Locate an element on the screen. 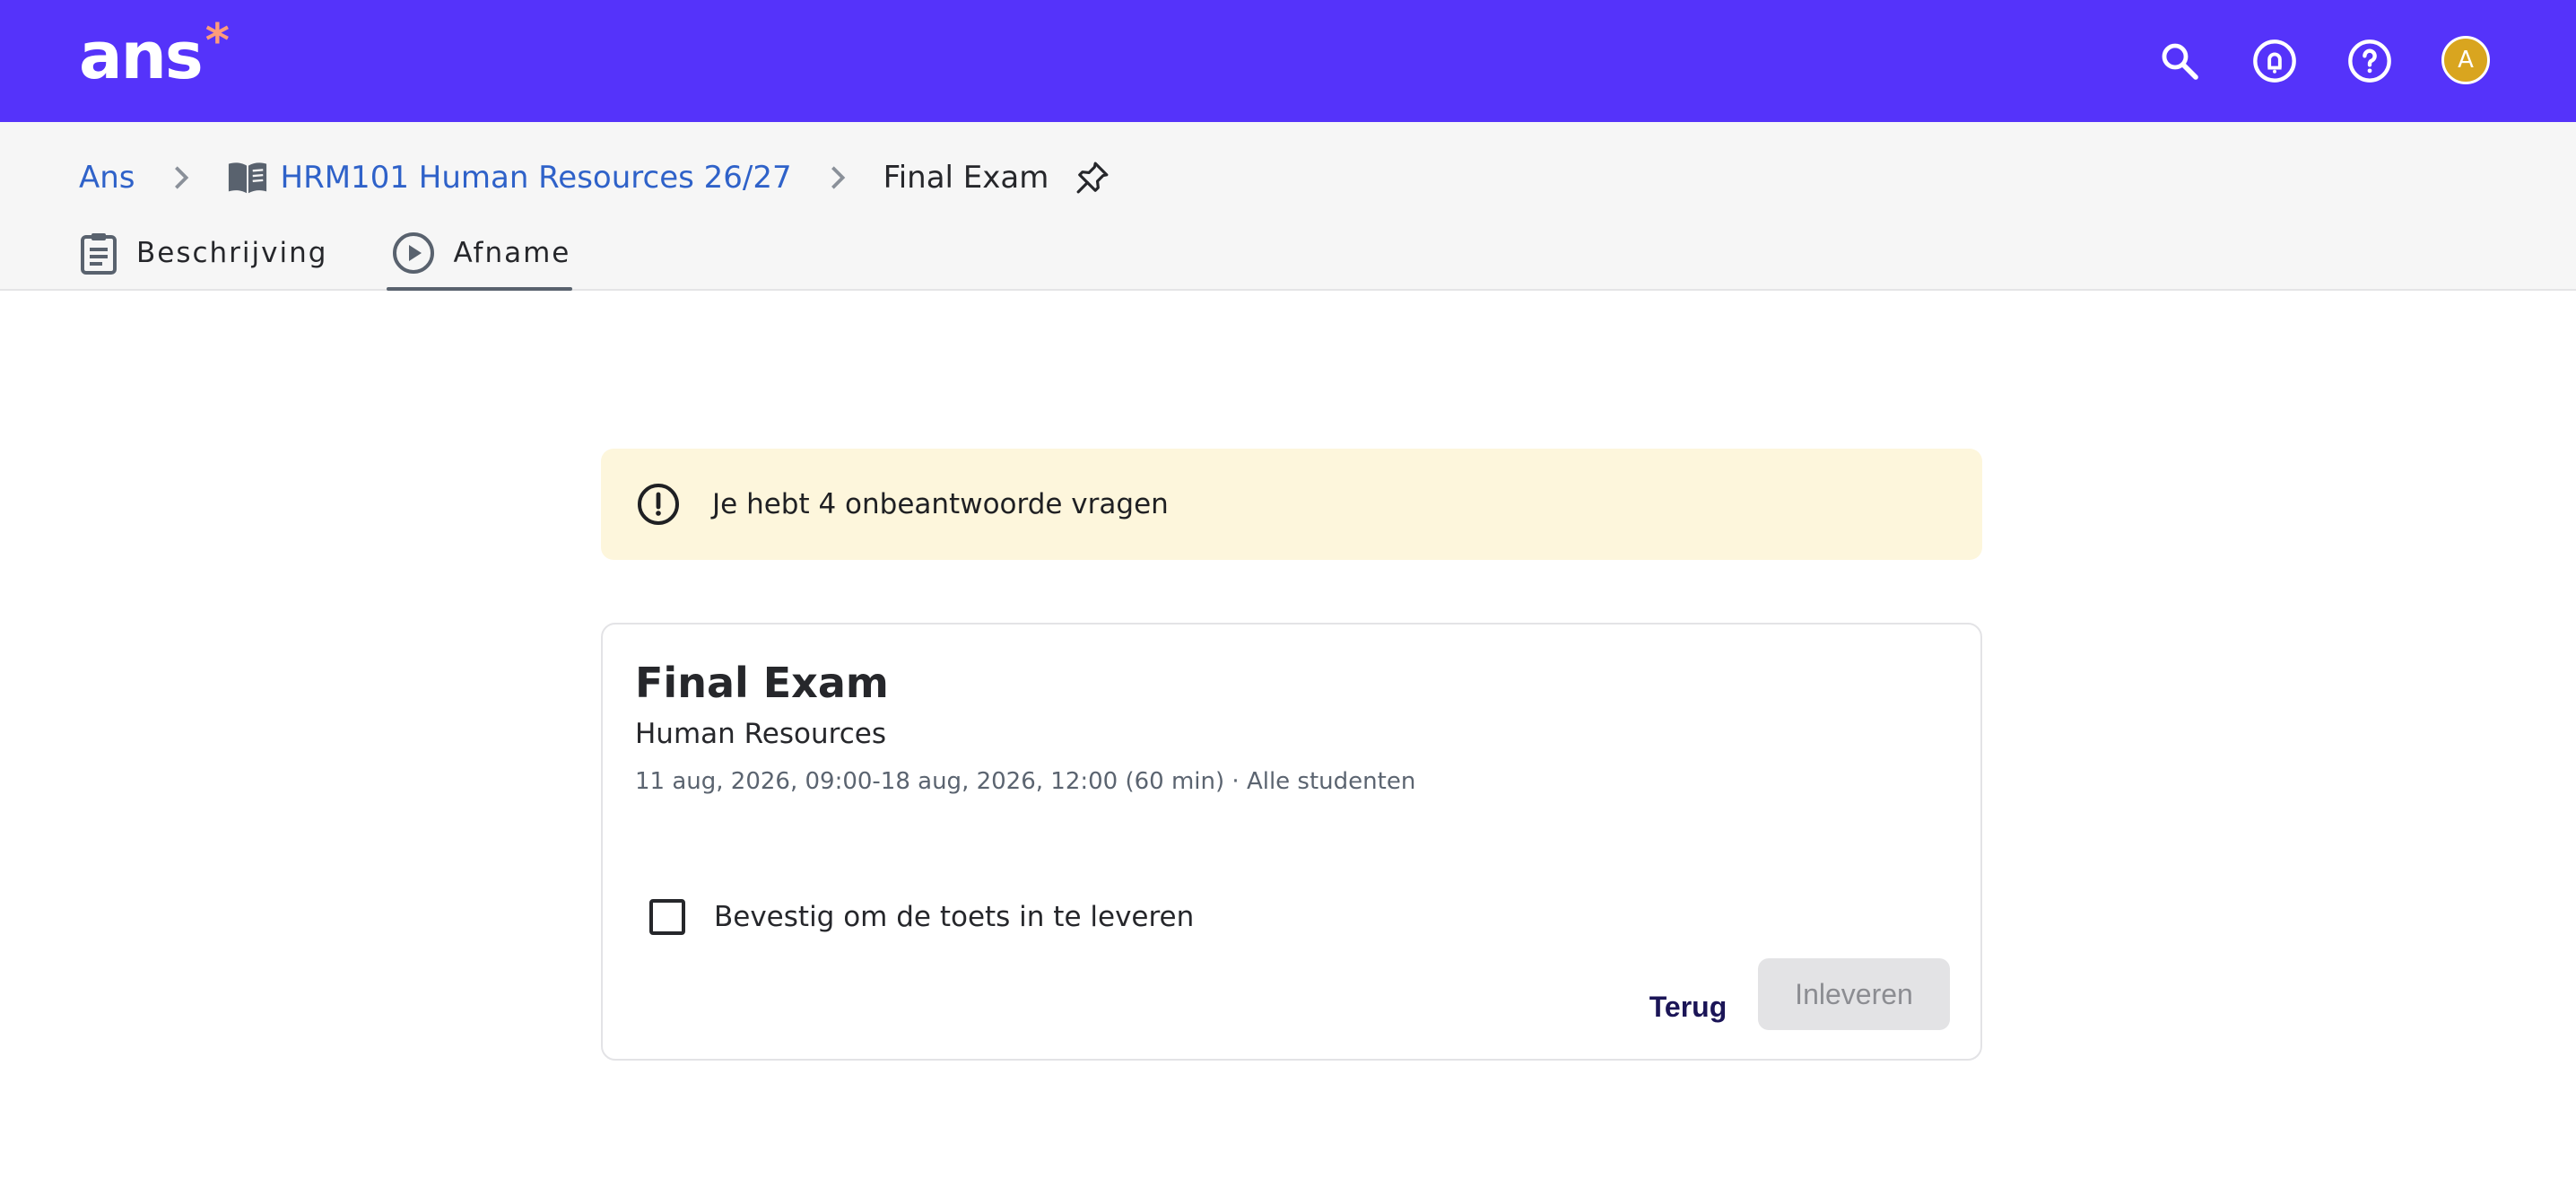 The width and height of the screenshot is (2576, 1188). exclamation-circle-icon is located at coordinates (658, 504).